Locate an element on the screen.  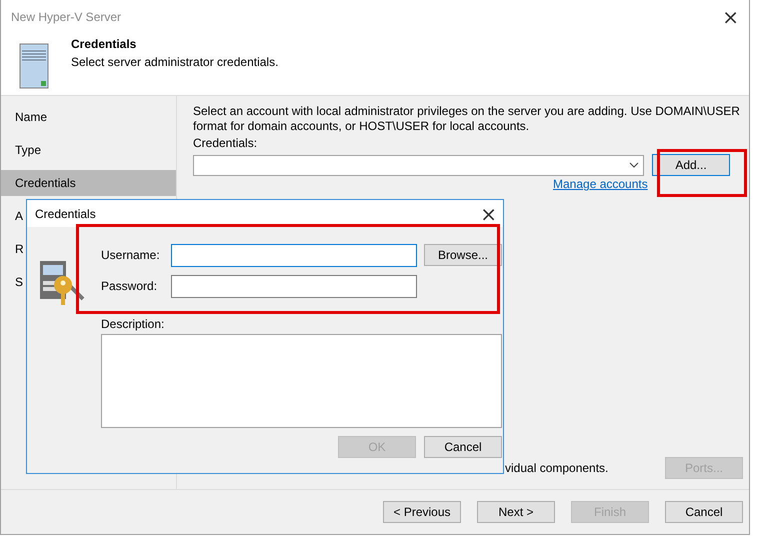
field-label: Username: is located at coordinates (131, 255).